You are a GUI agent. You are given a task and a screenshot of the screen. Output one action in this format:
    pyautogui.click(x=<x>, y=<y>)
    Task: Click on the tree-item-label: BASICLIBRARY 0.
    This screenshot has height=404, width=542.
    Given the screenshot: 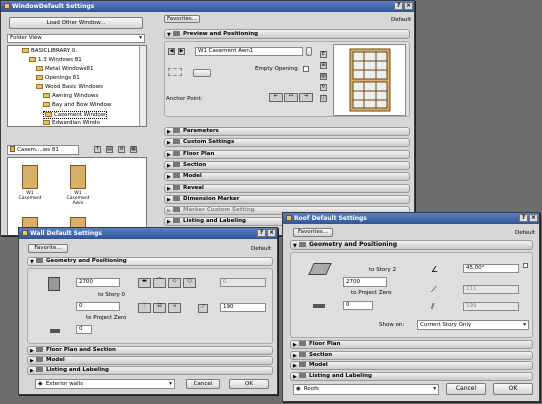 What is the action you would take?
    pyautogui.click(x=54, y=51)
    